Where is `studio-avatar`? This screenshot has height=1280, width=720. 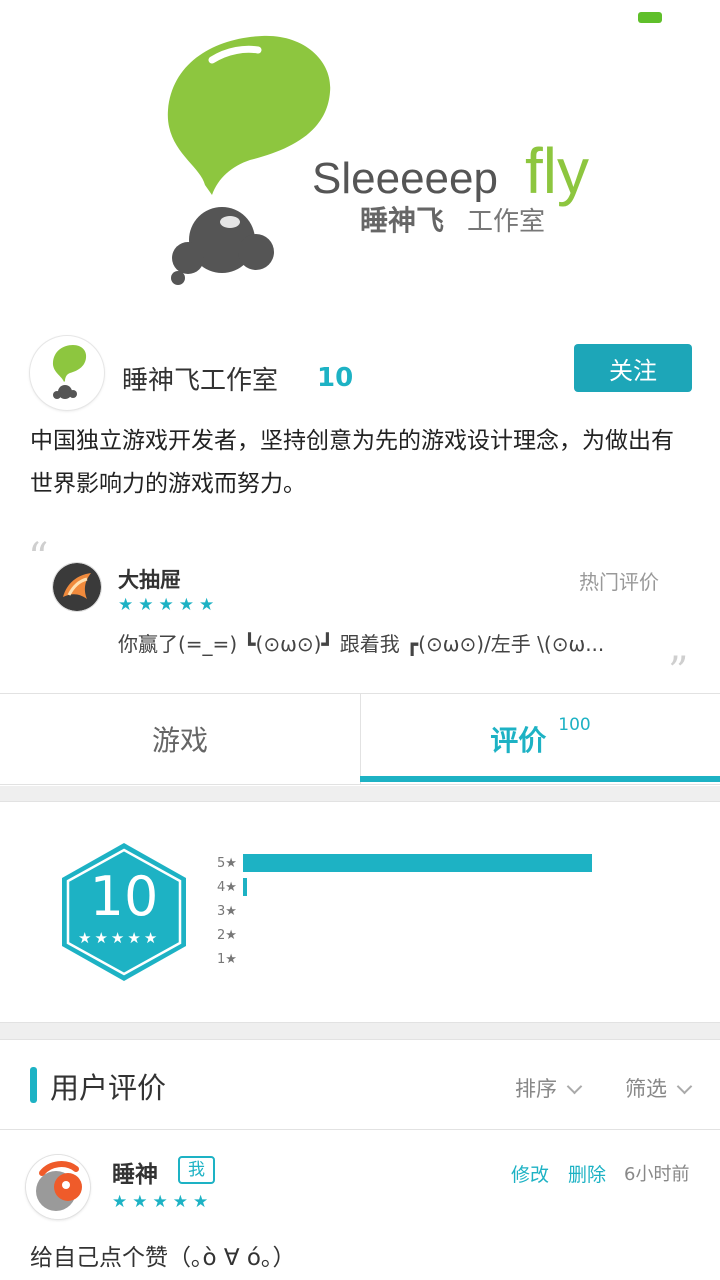 studio-avatar is located at coordinates (67, 373).